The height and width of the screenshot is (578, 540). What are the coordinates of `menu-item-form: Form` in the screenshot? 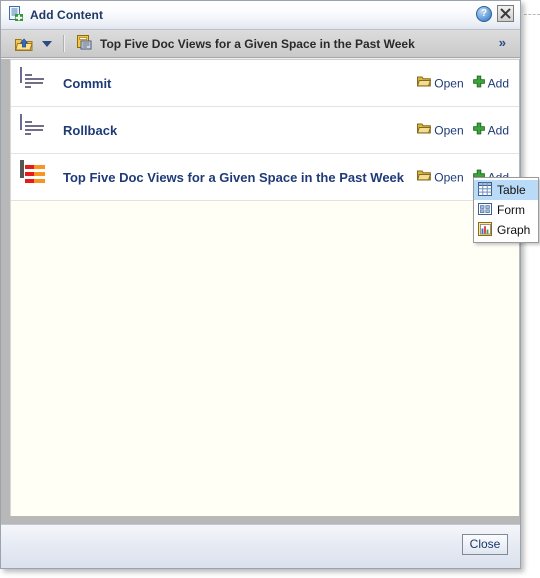 It's located at (506, 210).